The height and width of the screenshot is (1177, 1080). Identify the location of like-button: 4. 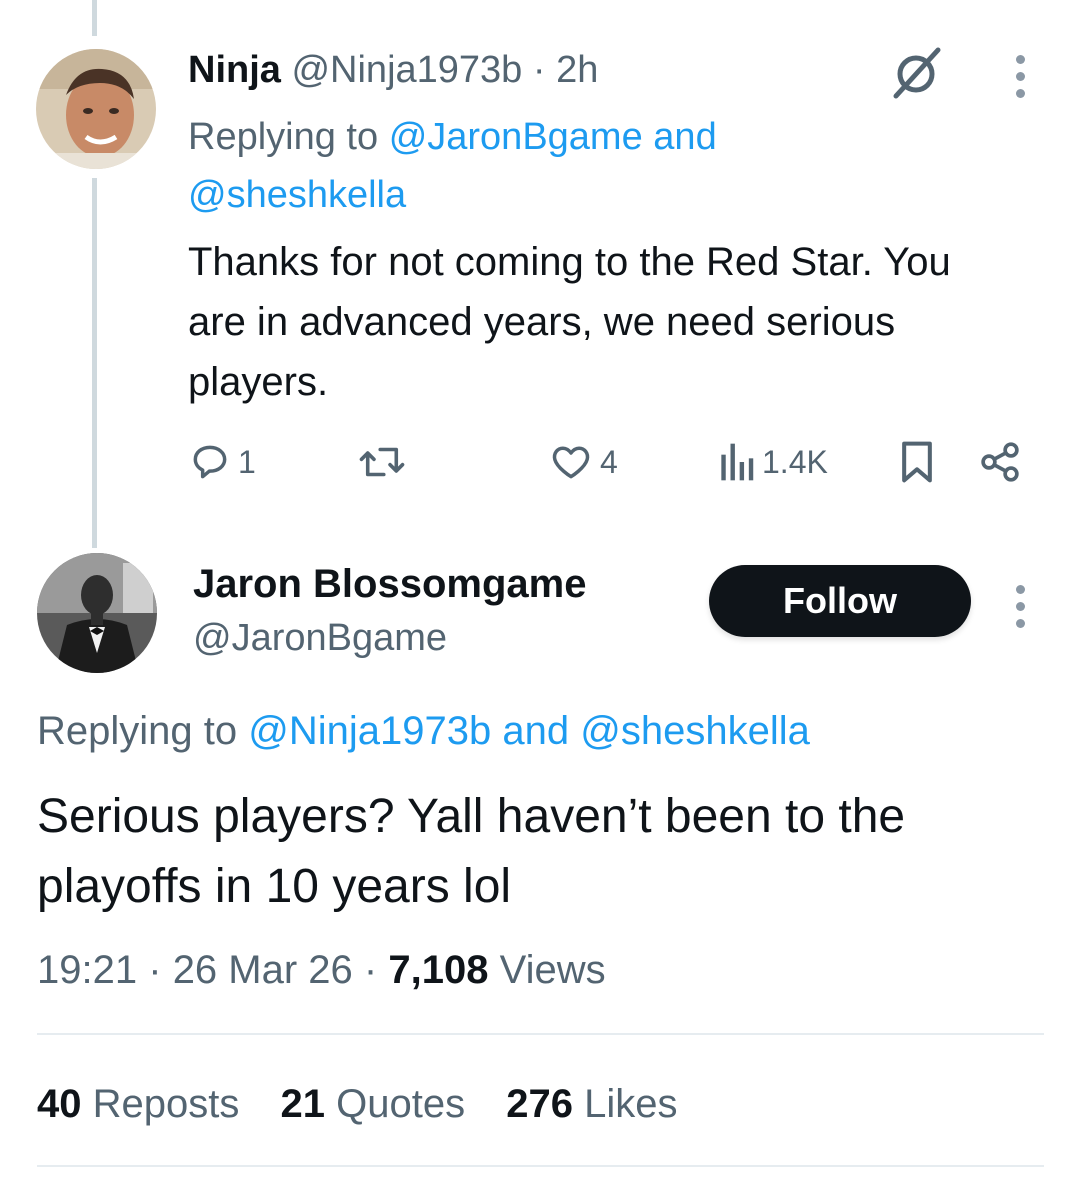
(583, 462).